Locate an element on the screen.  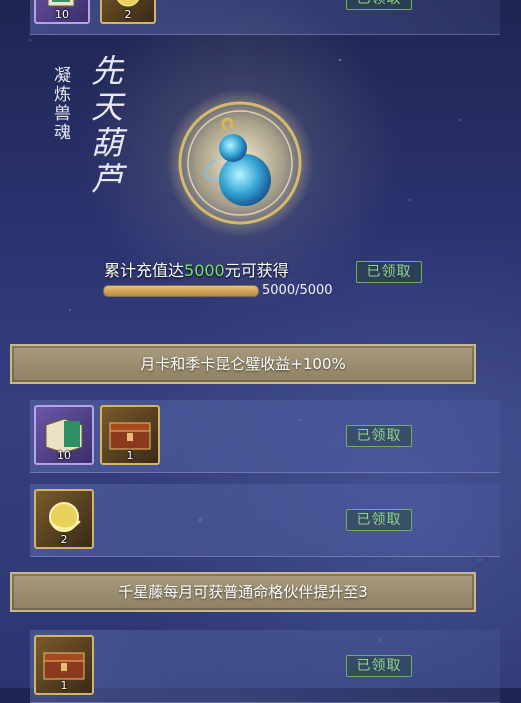
progress-text: 5000/5000 is located at coordinates (297, 290).